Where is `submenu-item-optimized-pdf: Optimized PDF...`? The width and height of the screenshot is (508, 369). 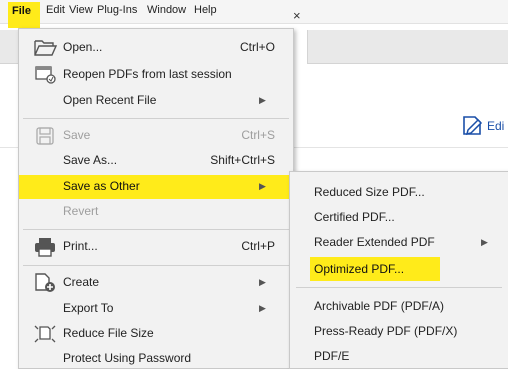
submenu-item-optimized-pdf: Optimized PDF... is located at coordinates (375, 269).